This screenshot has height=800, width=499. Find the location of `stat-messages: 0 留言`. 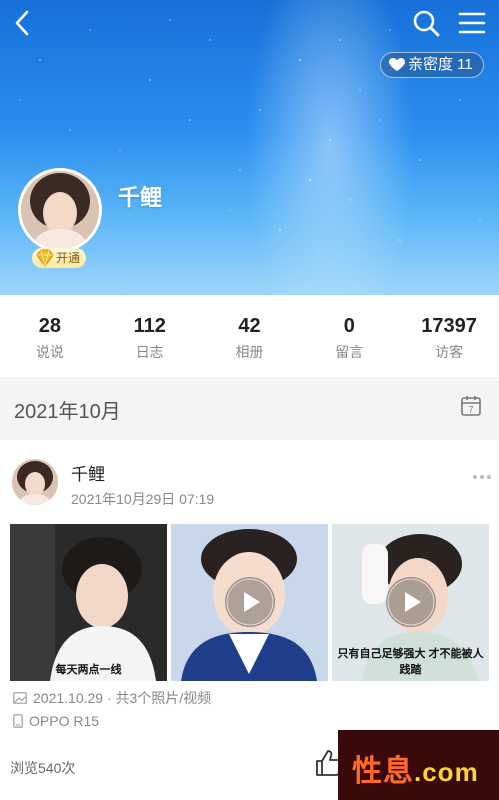

stat-messages: 0 留言 is located at coordinates (349, 336).